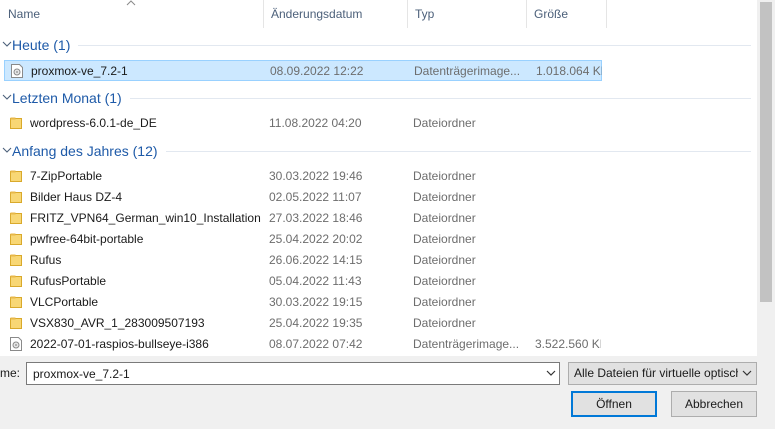 The height and width of the screenshot is (429, 775). What do you see at coordinates (568, 344) in the screenshot?
I see `file-size: 3.522.560 KB` at bounding box center [568, 344].